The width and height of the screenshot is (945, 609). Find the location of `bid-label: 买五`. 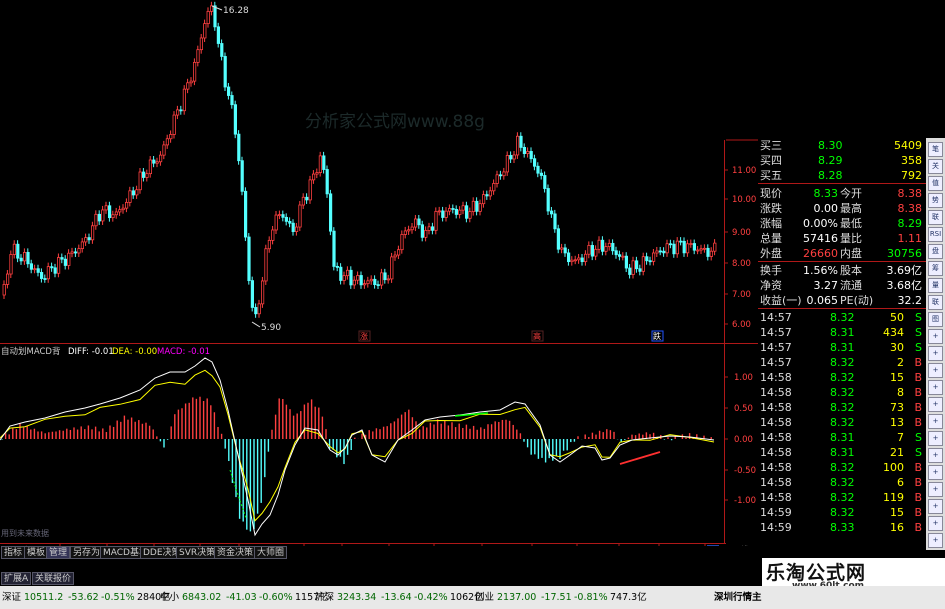

bid-label: 买五 is located at coordinates (771, 175).